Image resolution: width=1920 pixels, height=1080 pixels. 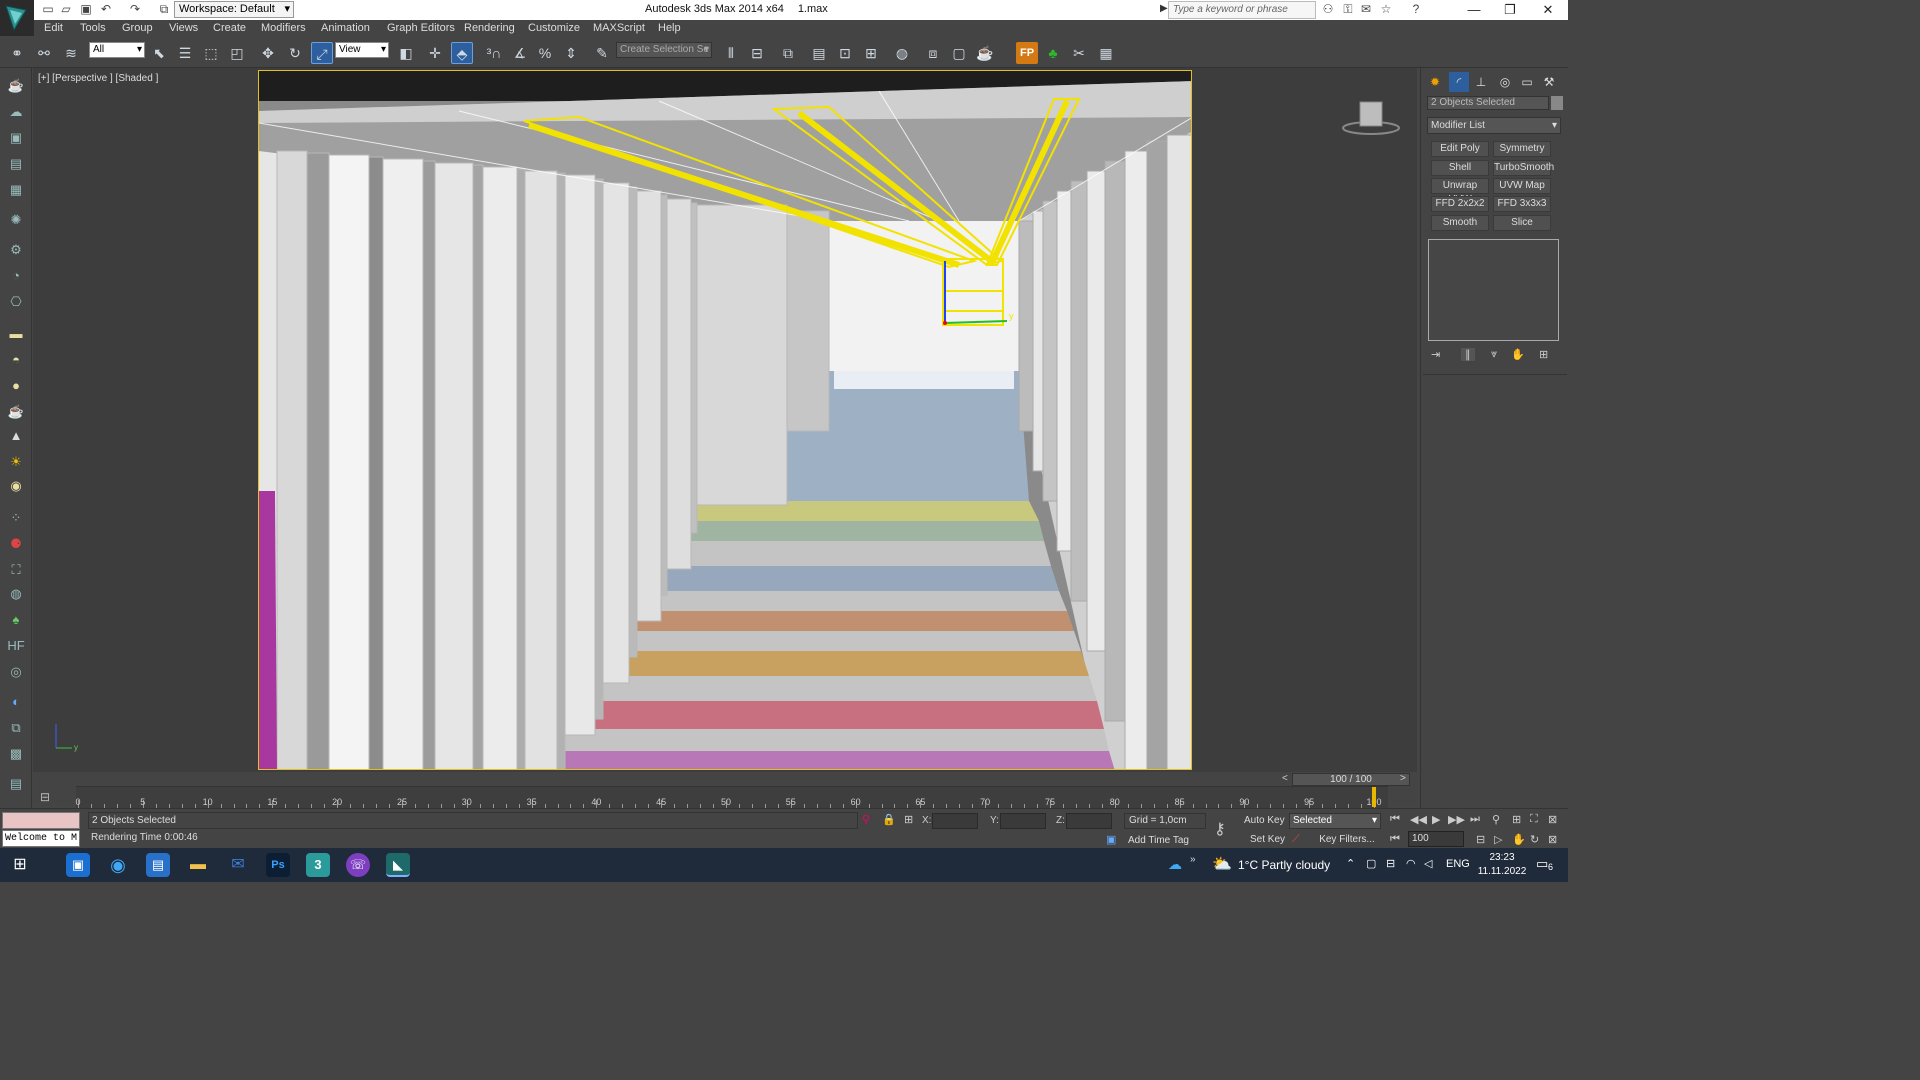 What do you see at coordinates (1264, 820) in the screenshot?
I see `auto-key-button: Auto Key` at bounding box center [1264, 820].